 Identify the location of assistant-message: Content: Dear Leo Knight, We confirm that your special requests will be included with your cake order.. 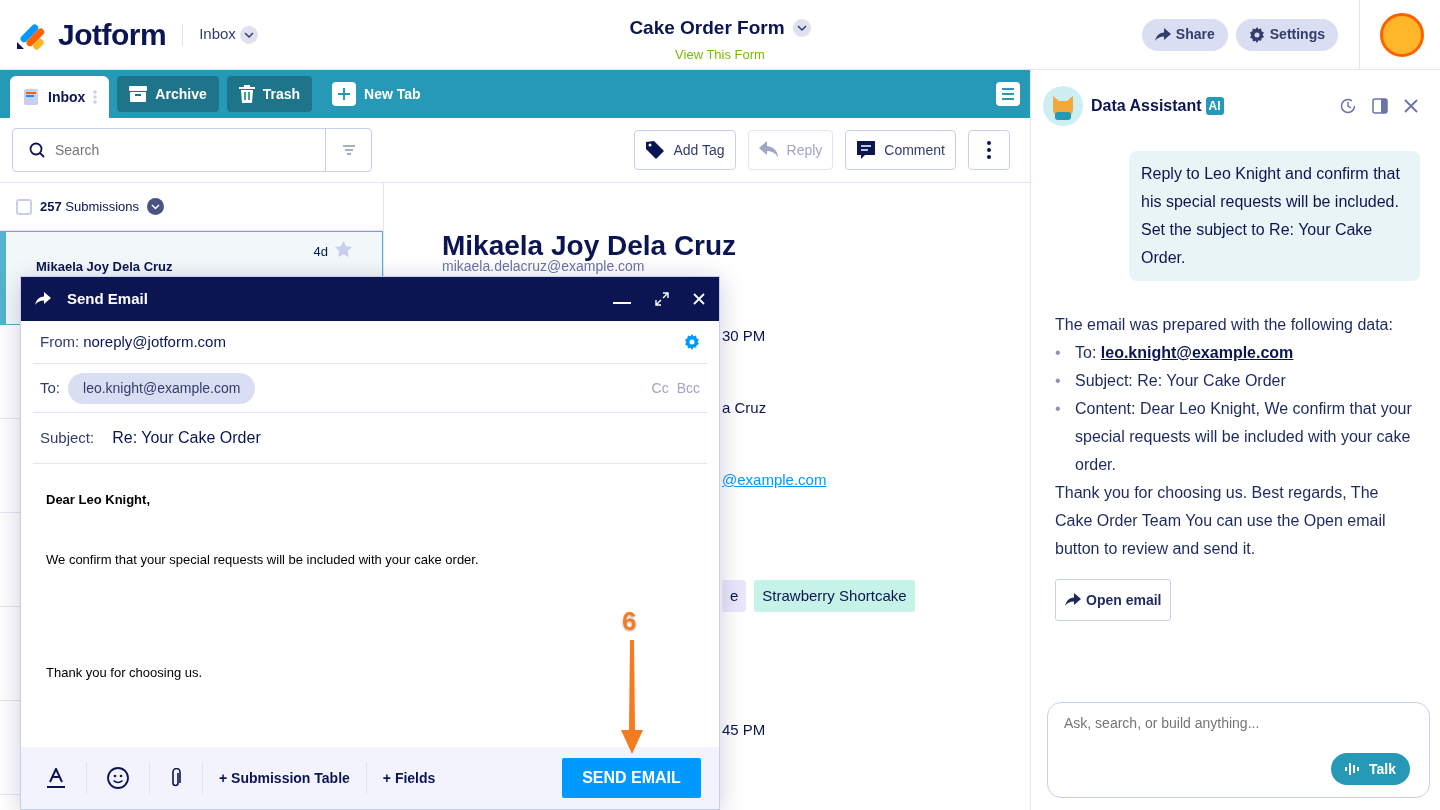
(1244, 437).